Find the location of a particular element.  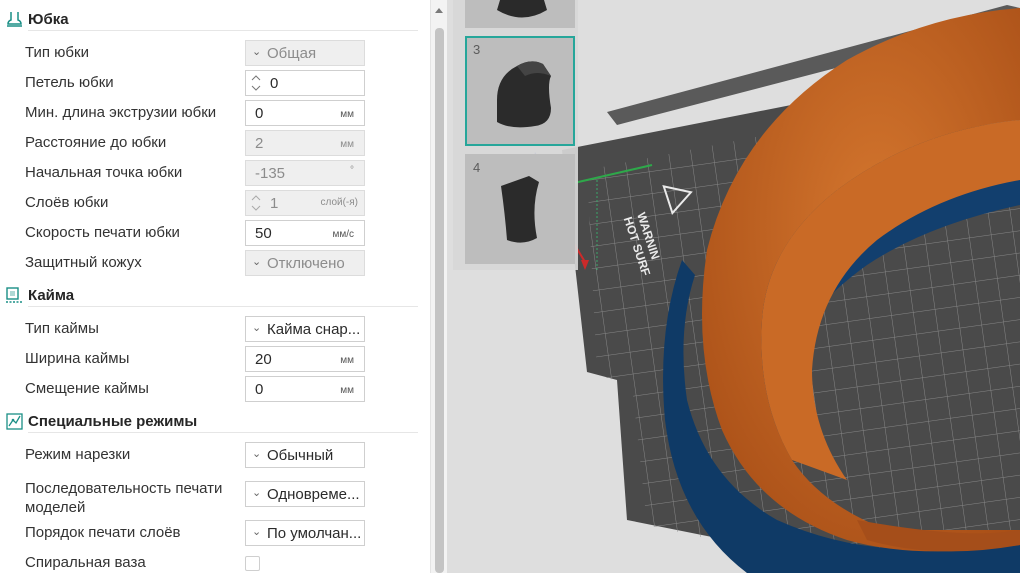

unit-label: мм/с is located at coordinates (343, 234).